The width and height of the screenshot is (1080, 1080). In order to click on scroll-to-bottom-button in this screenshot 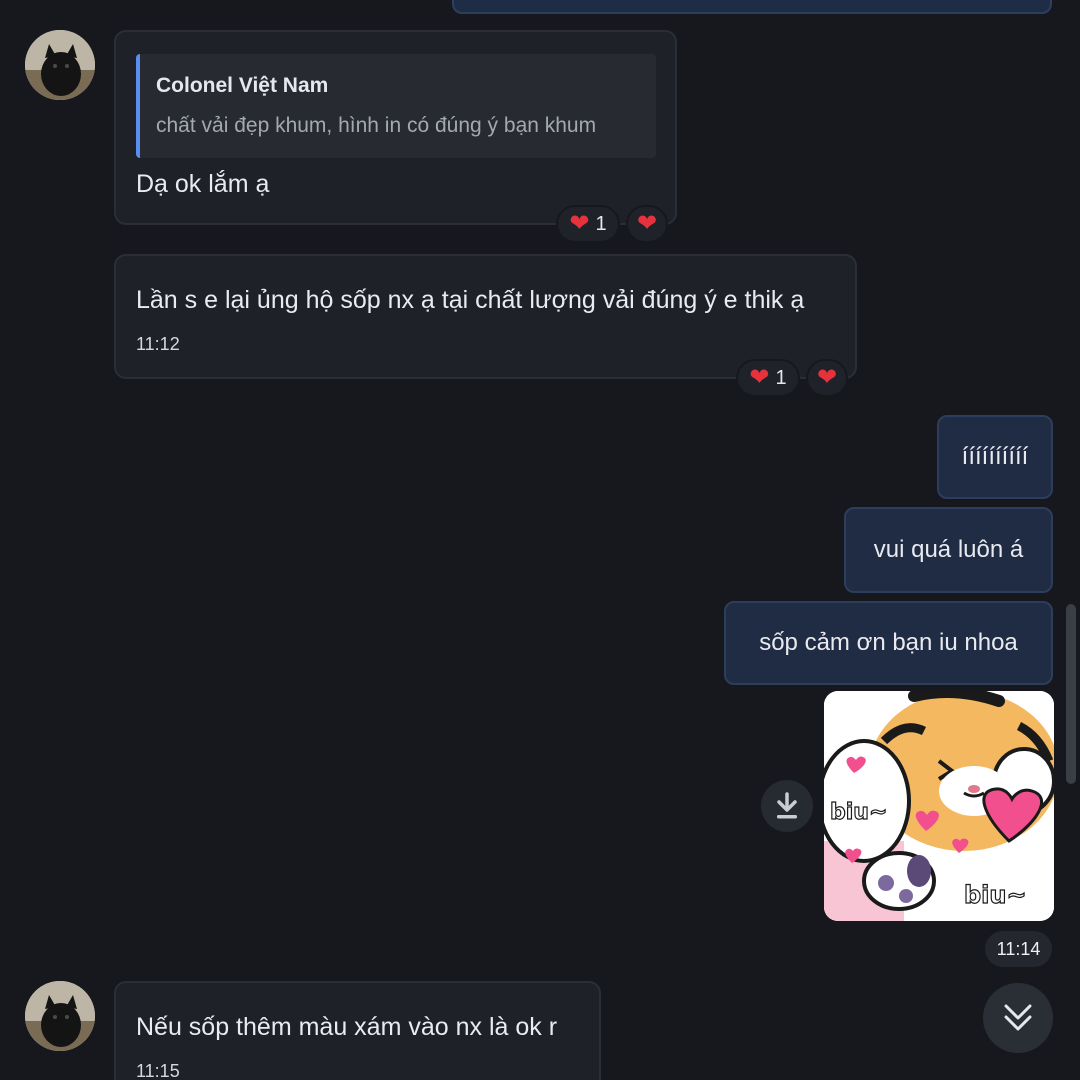, I will do `click(1018, 1018)`.